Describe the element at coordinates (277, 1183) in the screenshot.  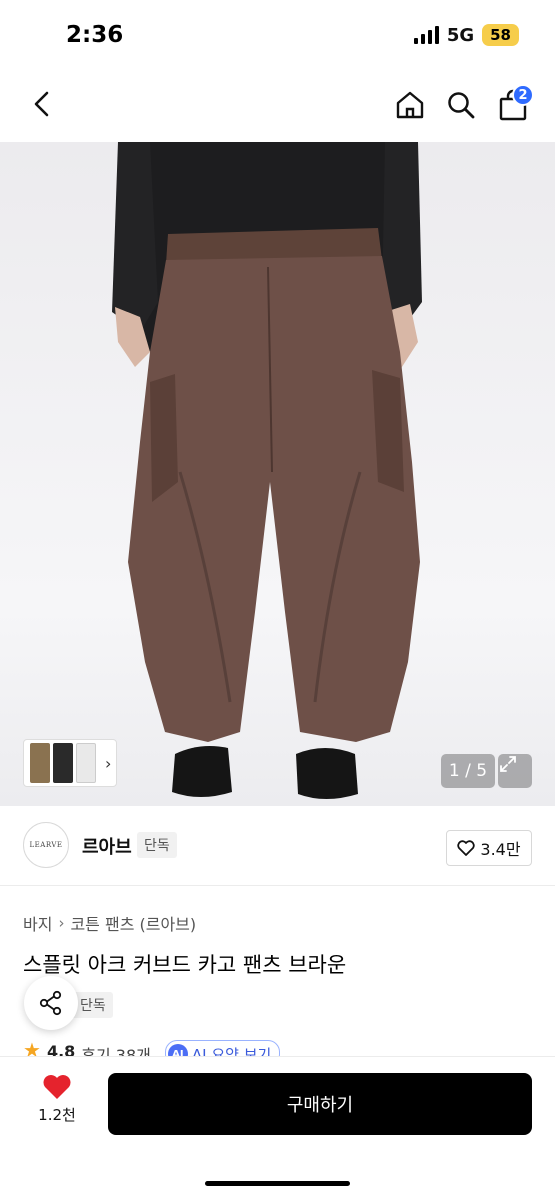
I see `home-indicator` at that location.